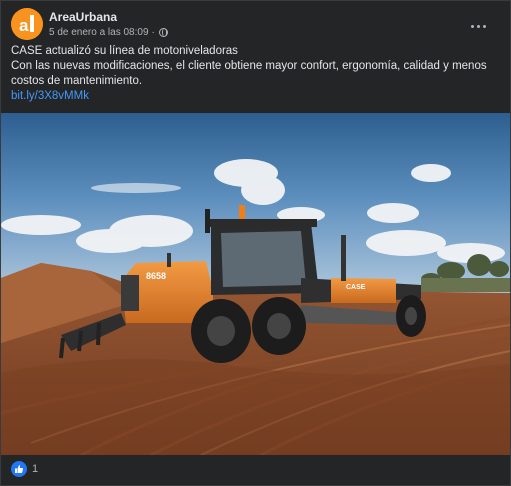 This screenshot has width=511, height=486. I want to click on page-name: AreaUrbana, so click(83, 17).